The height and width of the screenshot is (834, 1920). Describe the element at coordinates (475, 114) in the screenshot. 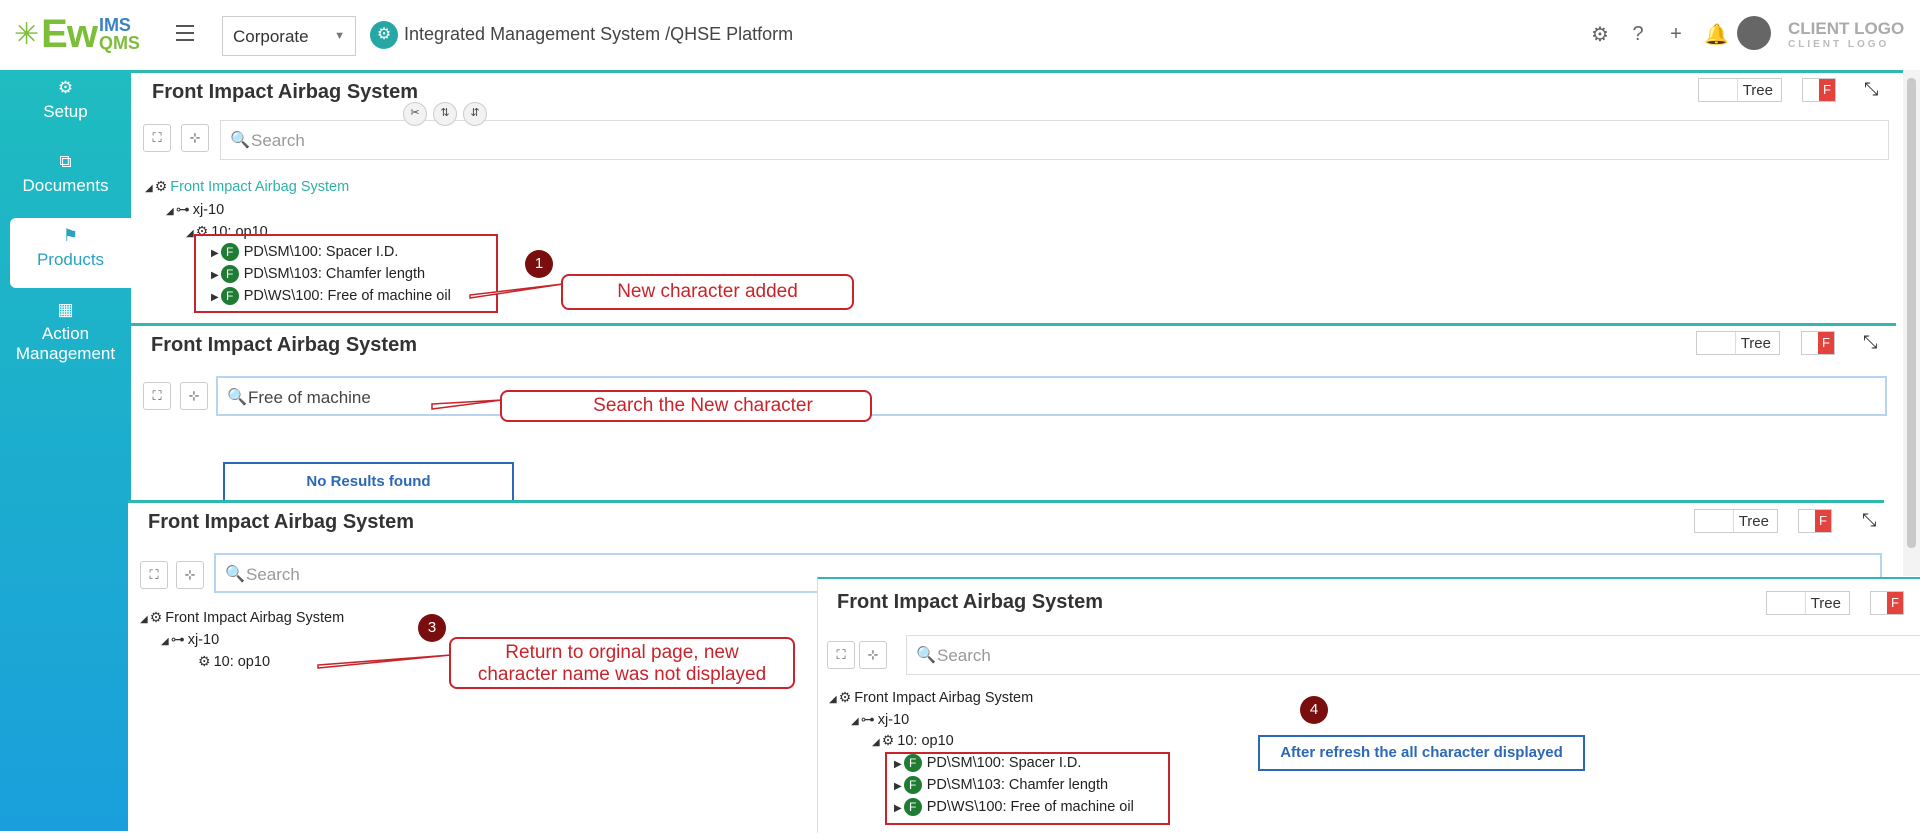

I see `sort-desc-icon: ⇵` at that location.